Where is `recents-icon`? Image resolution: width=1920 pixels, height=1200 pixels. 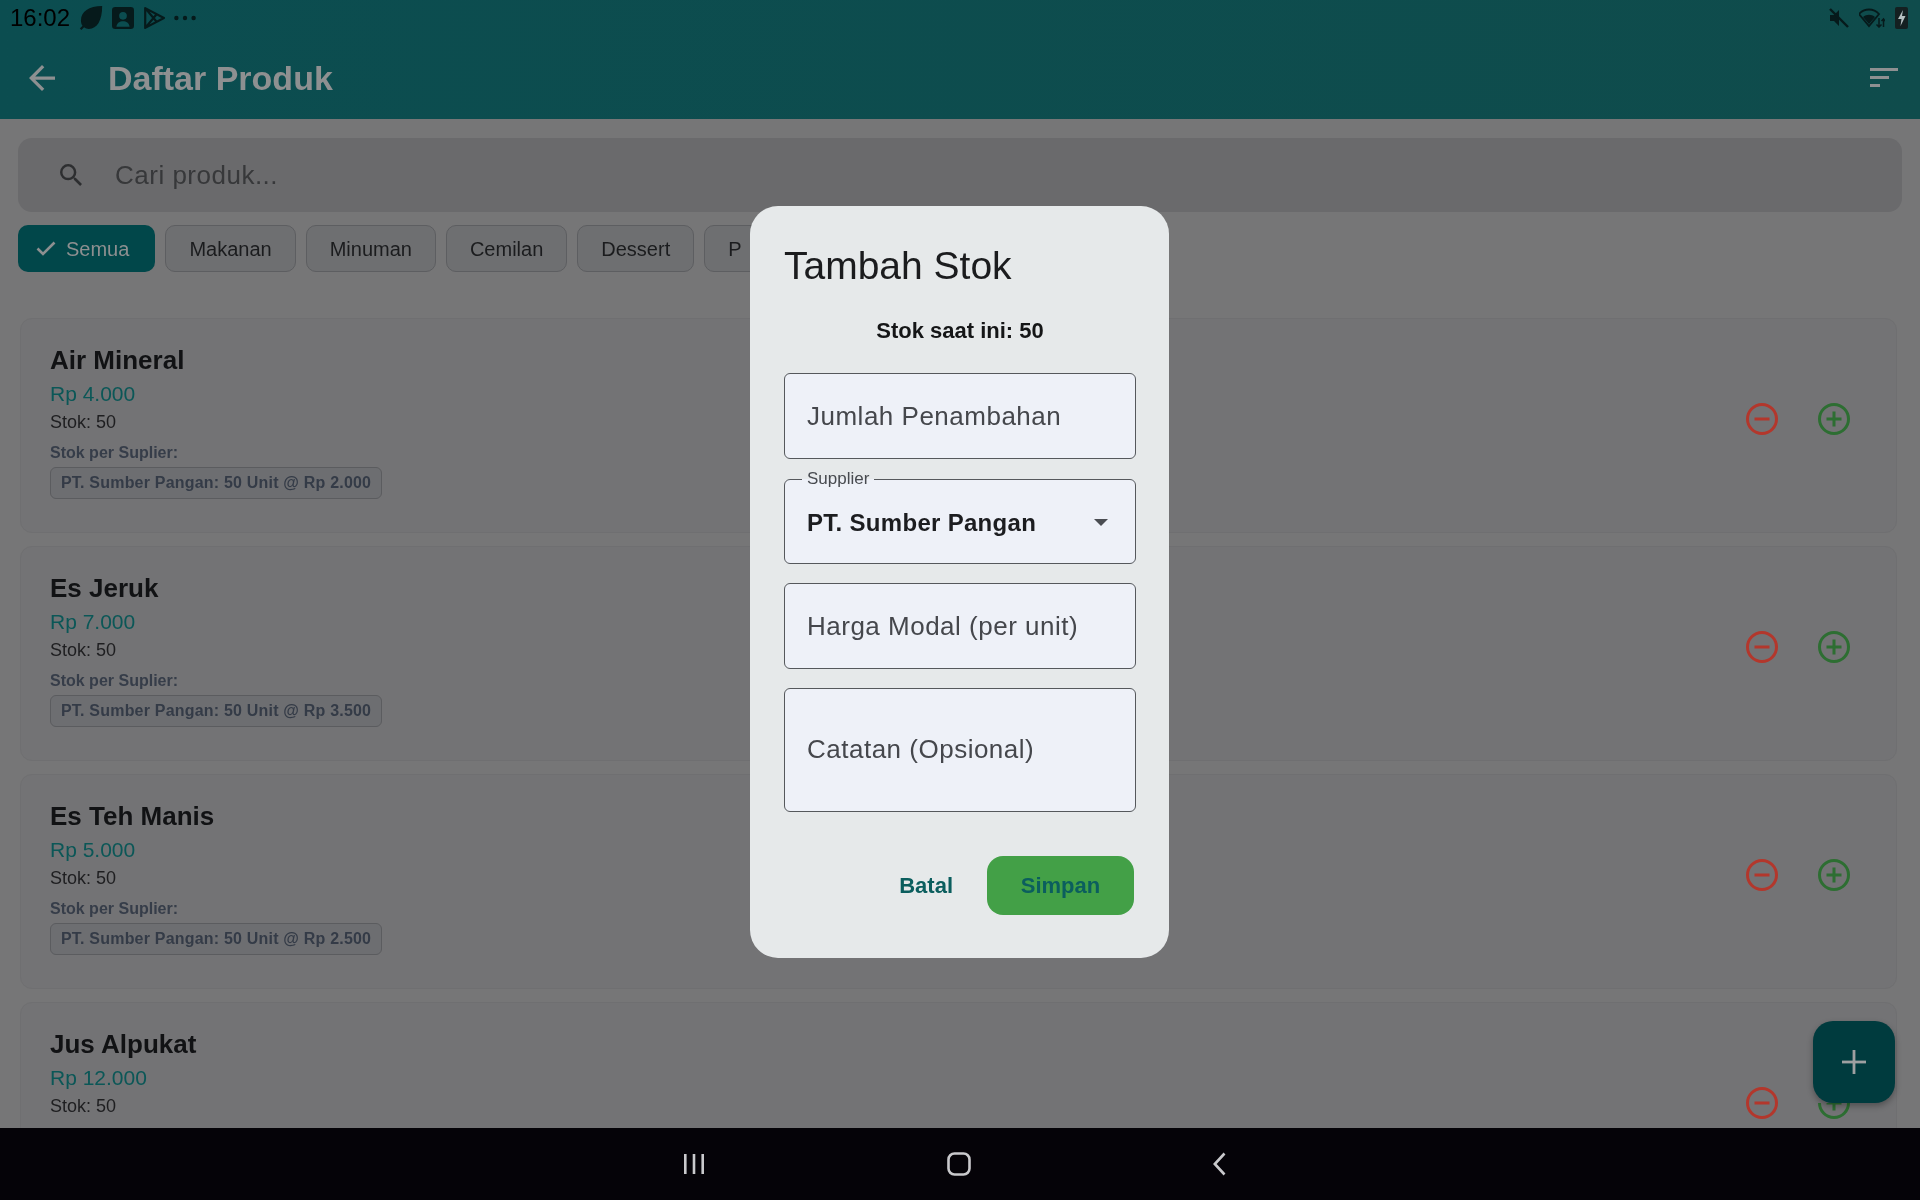 recents-icon is located at coordinates (694, 1164).